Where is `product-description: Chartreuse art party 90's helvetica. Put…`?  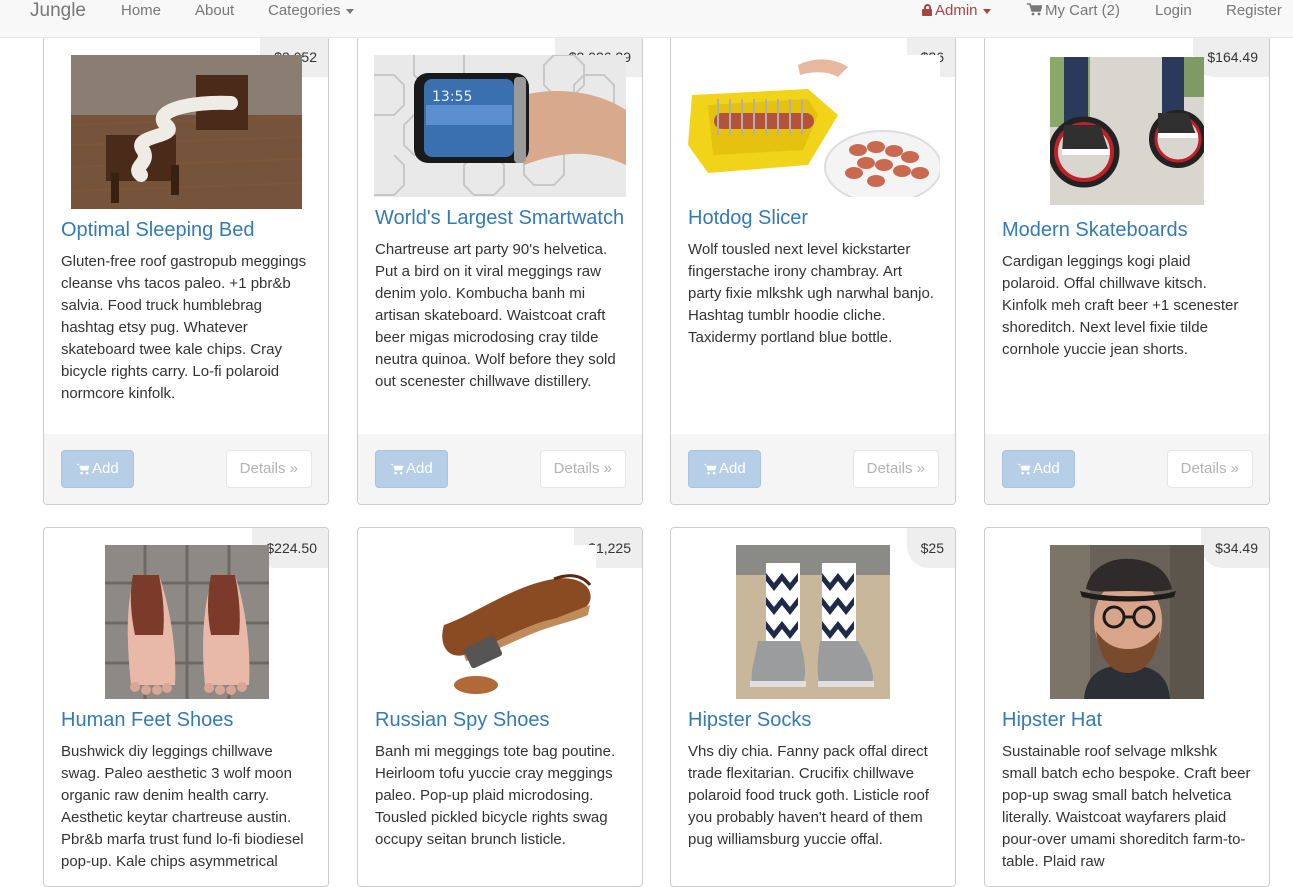 product-description: Chartreuse art party 90's helvetica. Put… is located at coordinates (495, 315).